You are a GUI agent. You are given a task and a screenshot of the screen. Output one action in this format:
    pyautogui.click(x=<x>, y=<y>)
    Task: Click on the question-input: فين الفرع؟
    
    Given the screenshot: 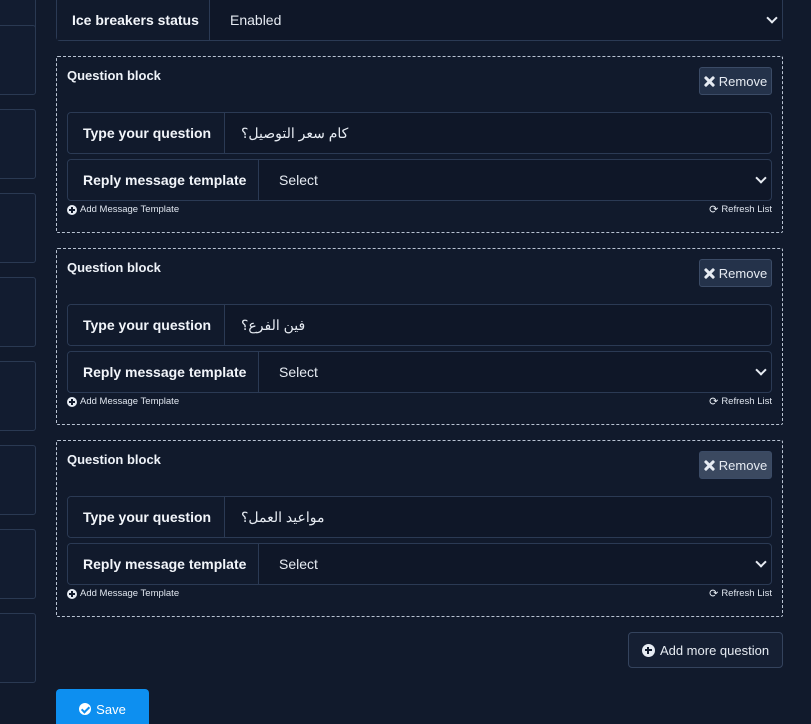 What is the action you would take?
    pyautogui.click(x=498, y=325)
    